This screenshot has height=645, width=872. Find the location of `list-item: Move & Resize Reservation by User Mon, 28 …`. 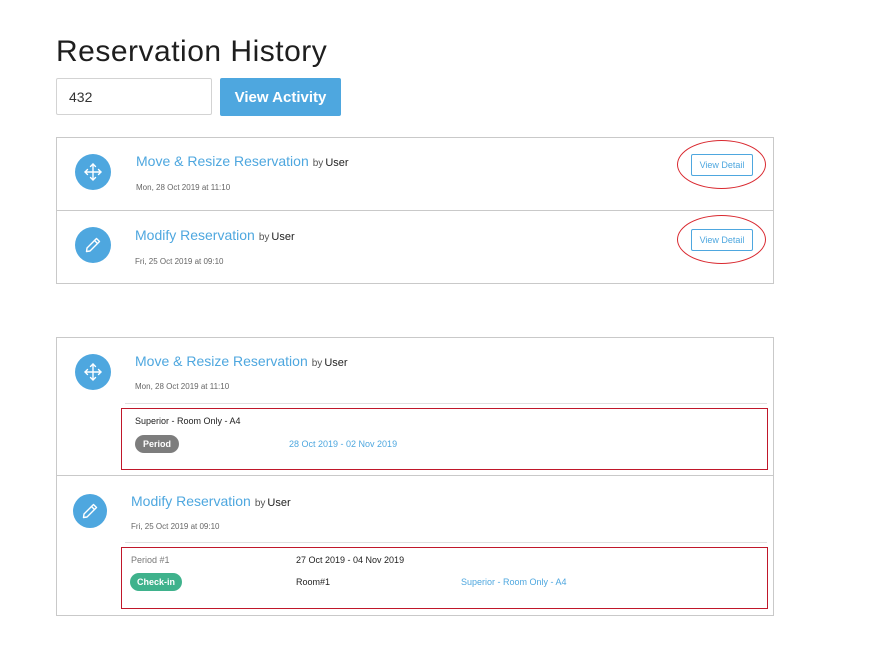

list-item: Move & Resize Reservation by User Mon, 28 … is located at coordinates (415, 174).